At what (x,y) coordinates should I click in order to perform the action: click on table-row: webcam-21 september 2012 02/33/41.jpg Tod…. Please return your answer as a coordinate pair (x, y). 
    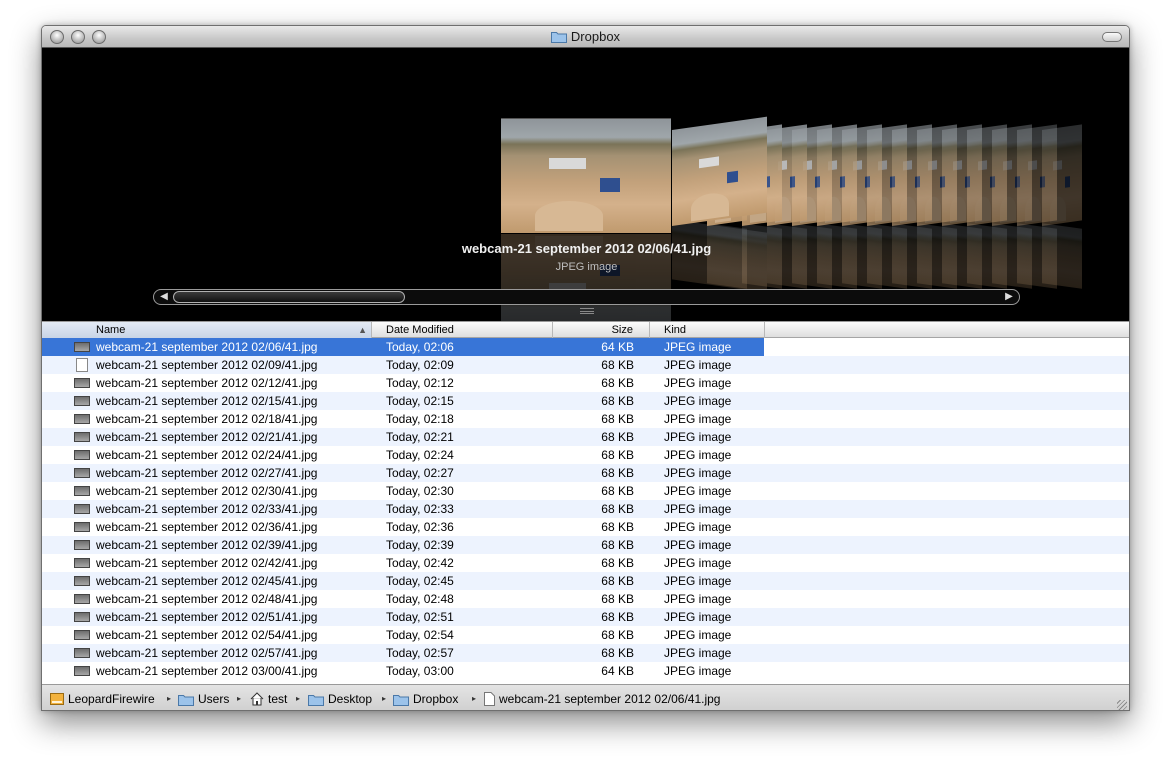
    Looking at the image, I should click on (585, 509).